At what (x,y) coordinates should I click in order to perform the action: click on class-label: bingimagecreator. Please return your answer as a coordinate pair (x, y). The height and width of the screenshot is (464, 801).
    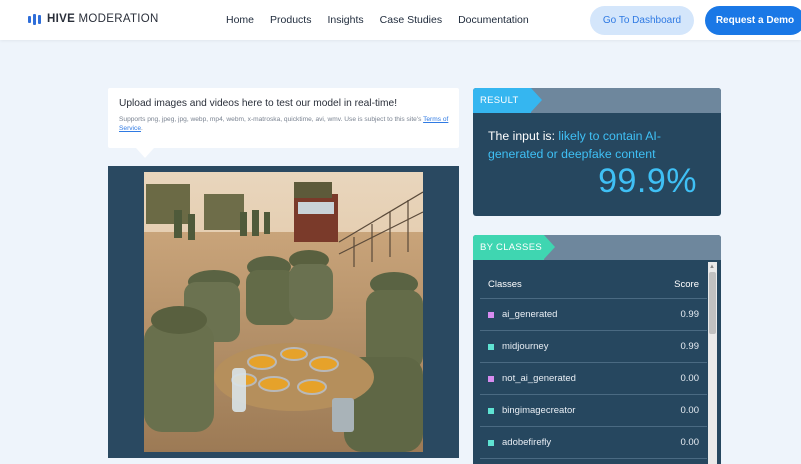
    Looking at the image, I should click on (539, 410).